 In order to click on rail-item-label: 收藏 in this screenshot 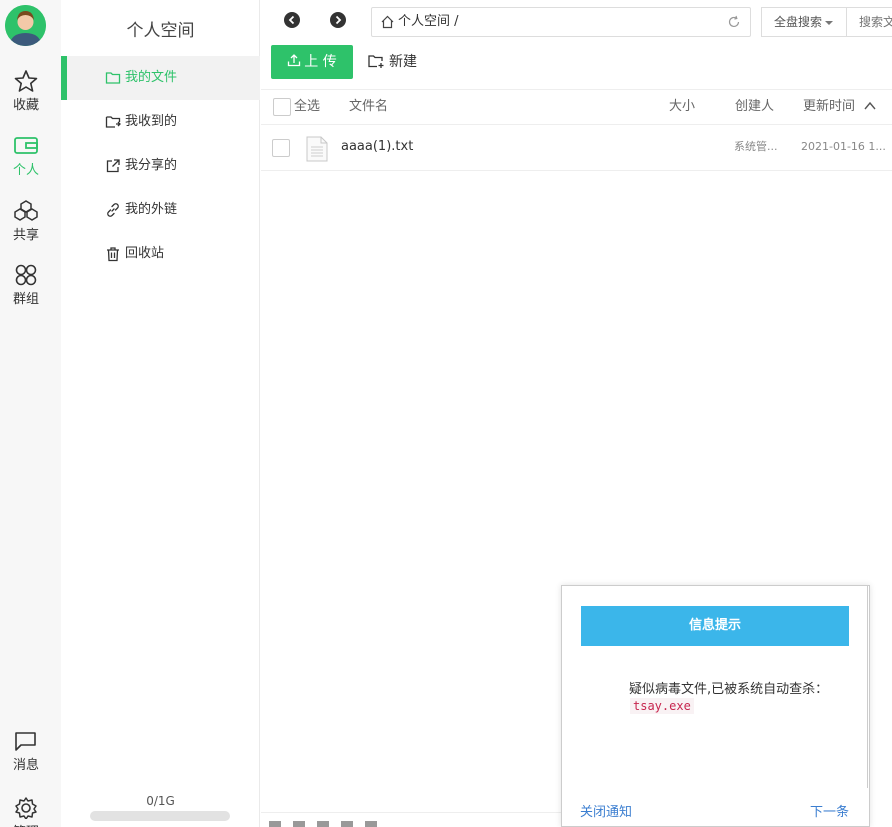, I will do `click(25, 105)`.